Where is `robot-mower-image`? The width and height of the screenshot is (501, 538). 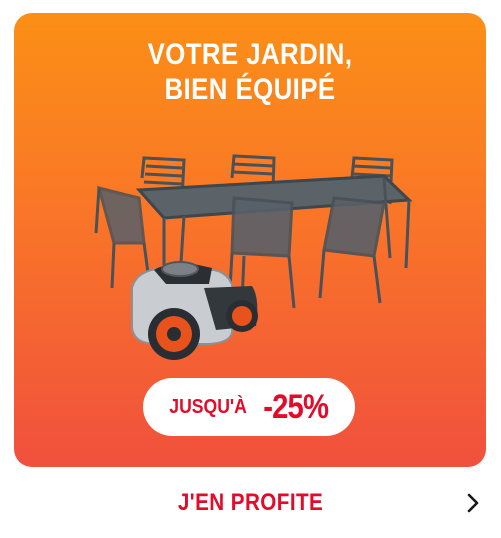 robot-mower-image is located at coordinates (194, 310).